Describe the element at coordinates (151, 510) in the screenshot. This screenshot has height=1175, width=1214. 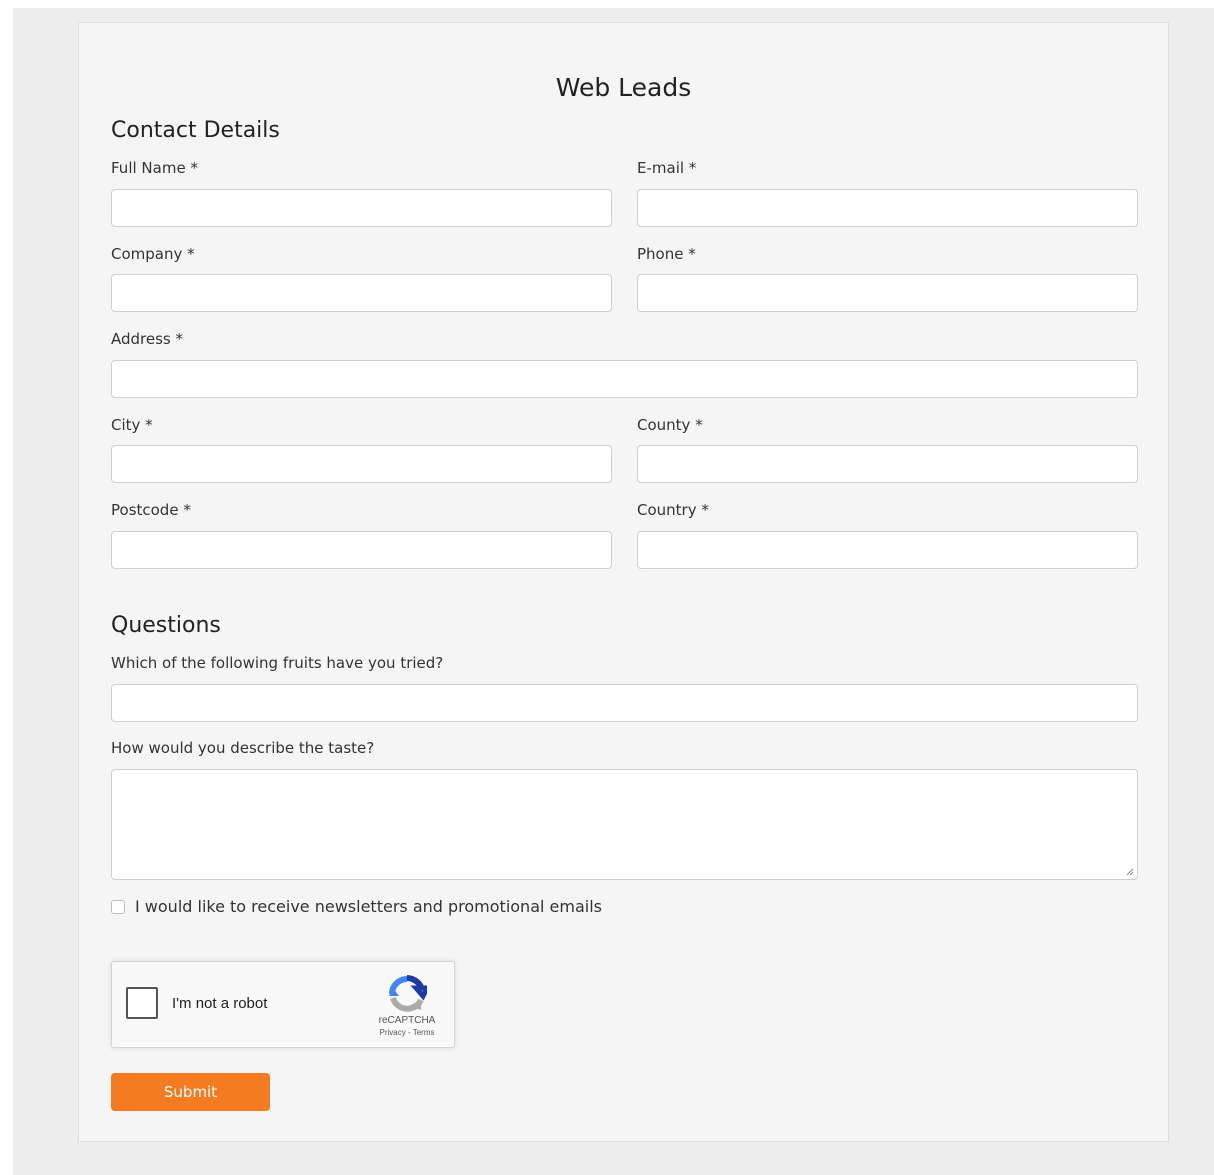
I see `postcode-label: Postcode *` at that location.